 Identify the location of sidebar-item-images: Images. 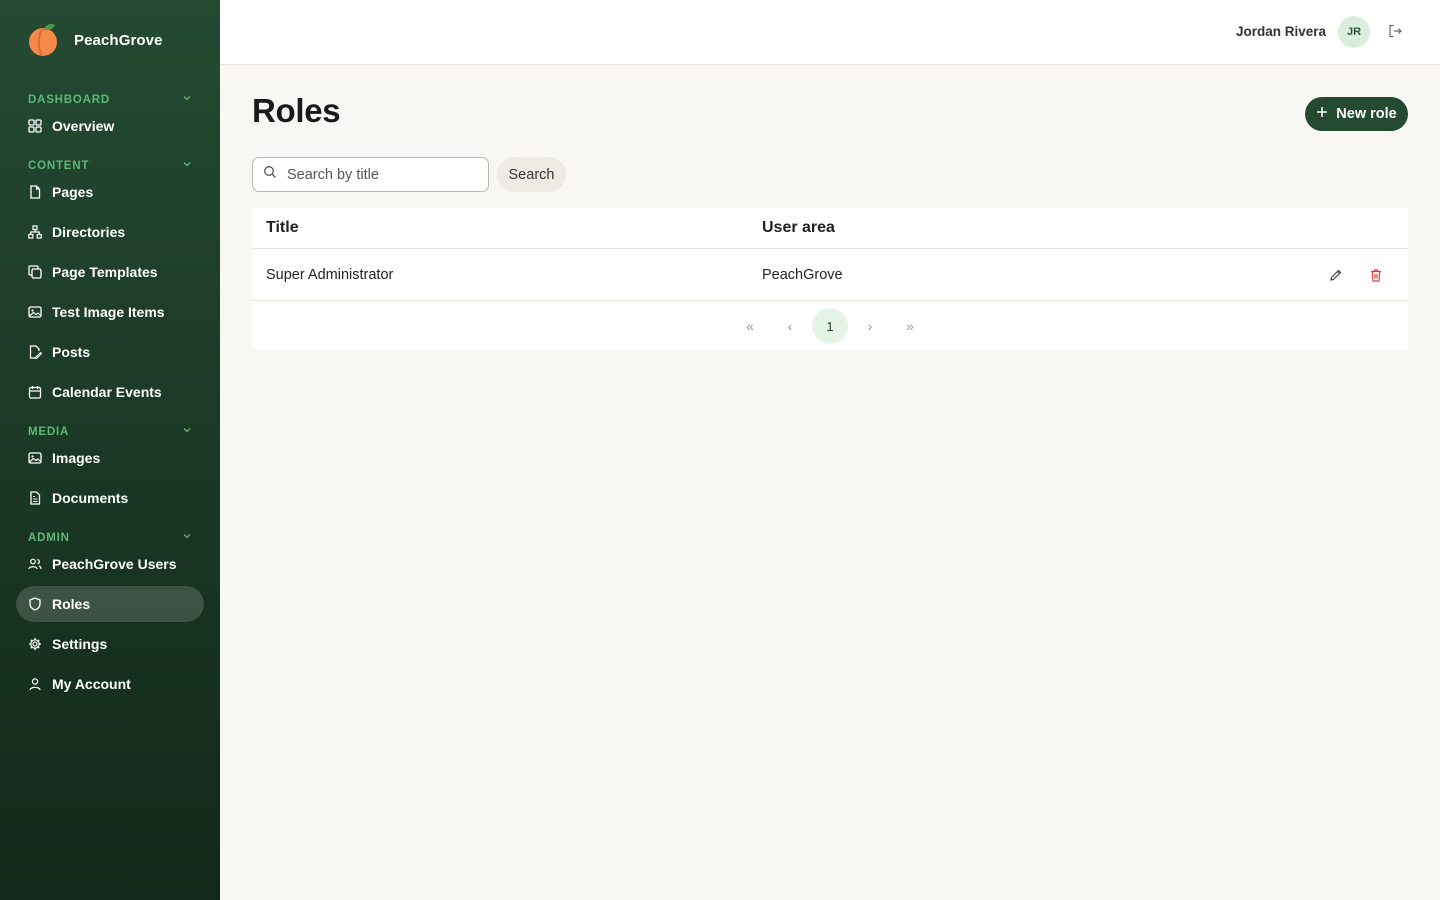
(110, 458).